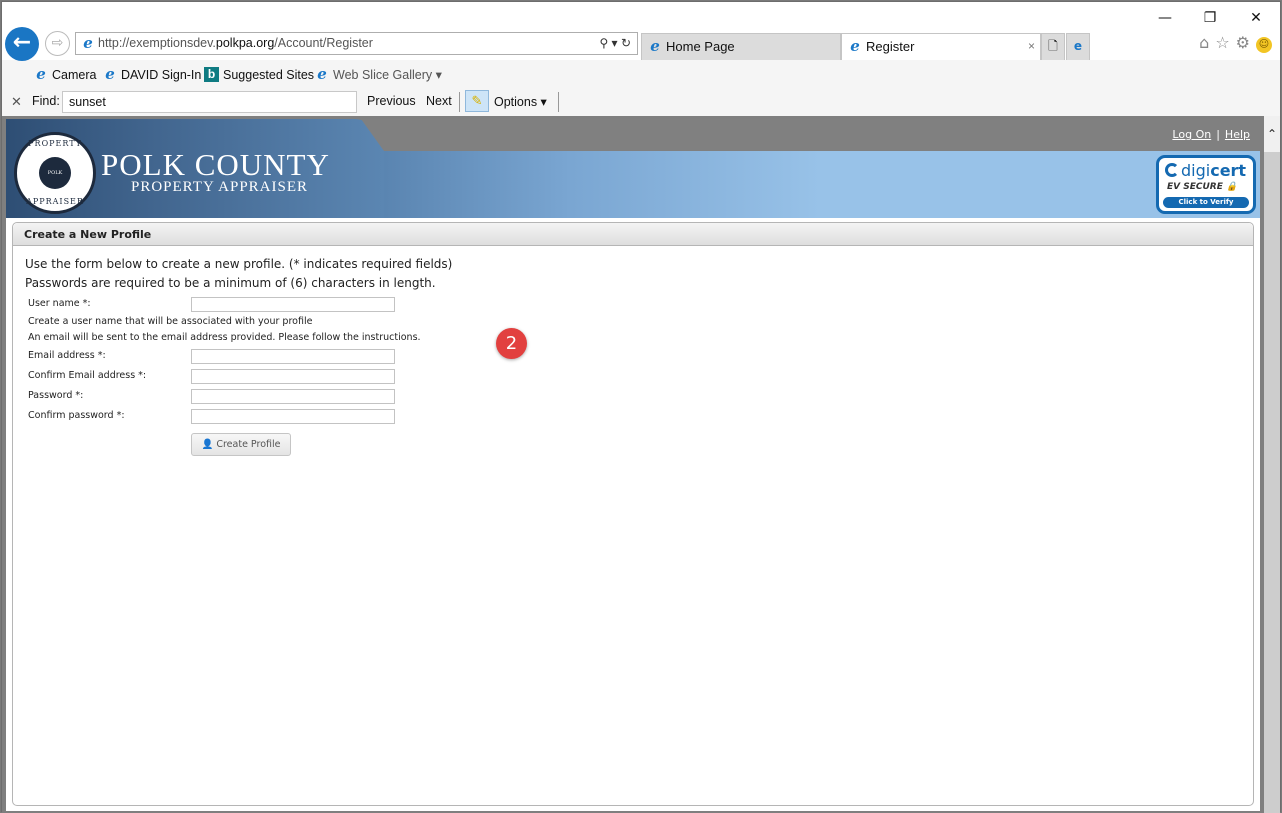 This screenshot has width=1282, height=813. I want to click on find-input, so click(209, 102).